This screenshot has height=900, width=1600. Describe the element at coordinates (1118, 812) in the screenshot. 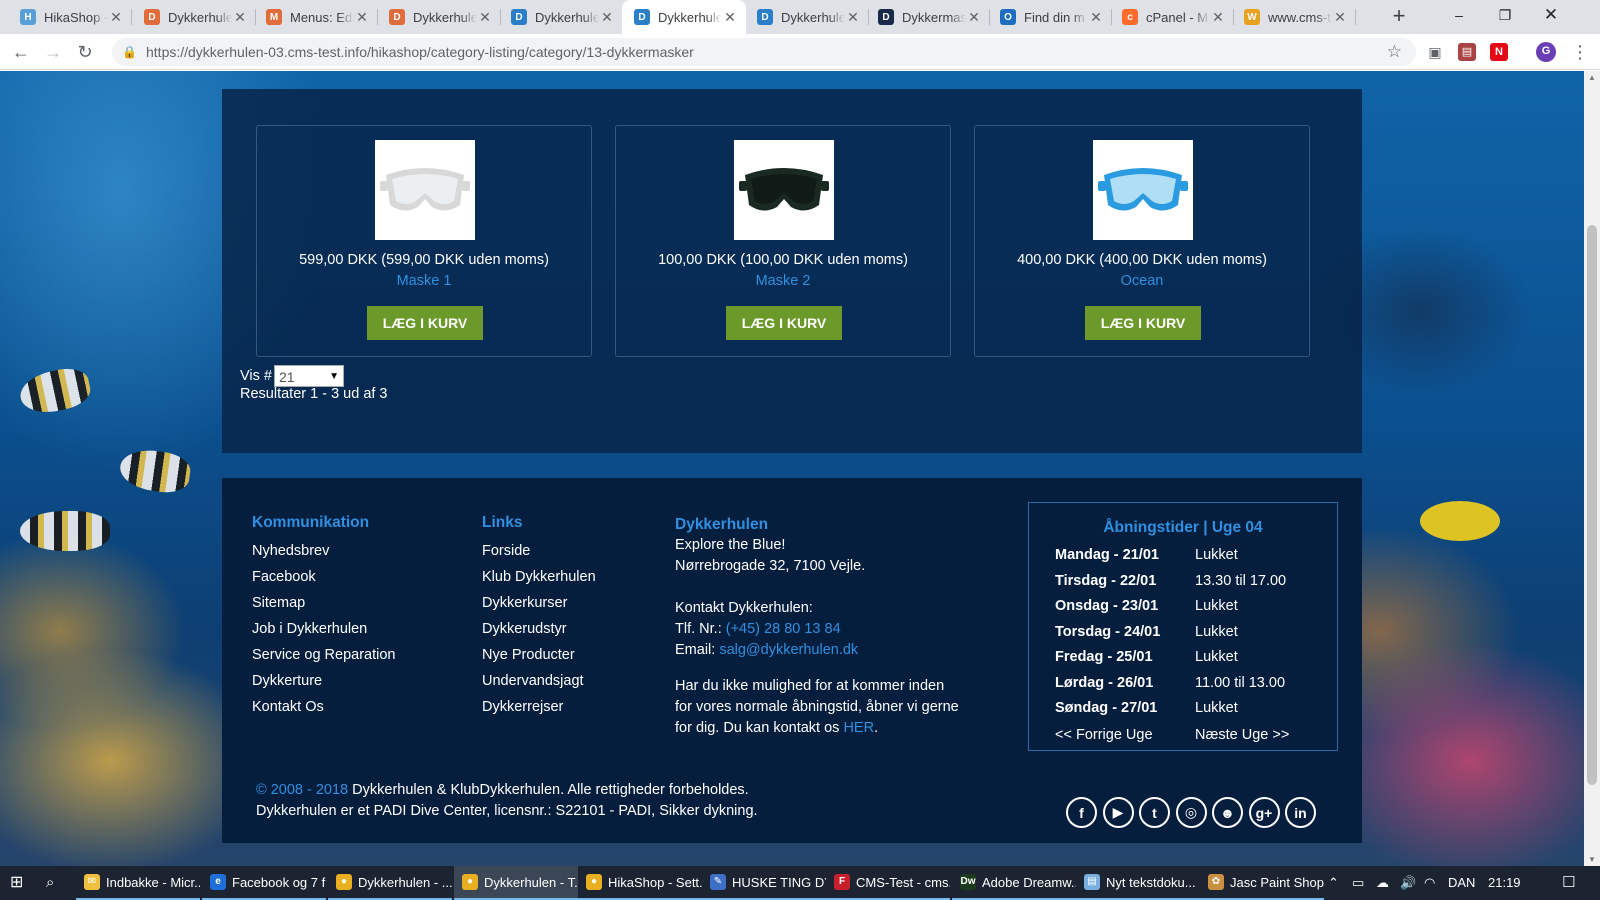

I see `youtube-icon: ▶` at that location.